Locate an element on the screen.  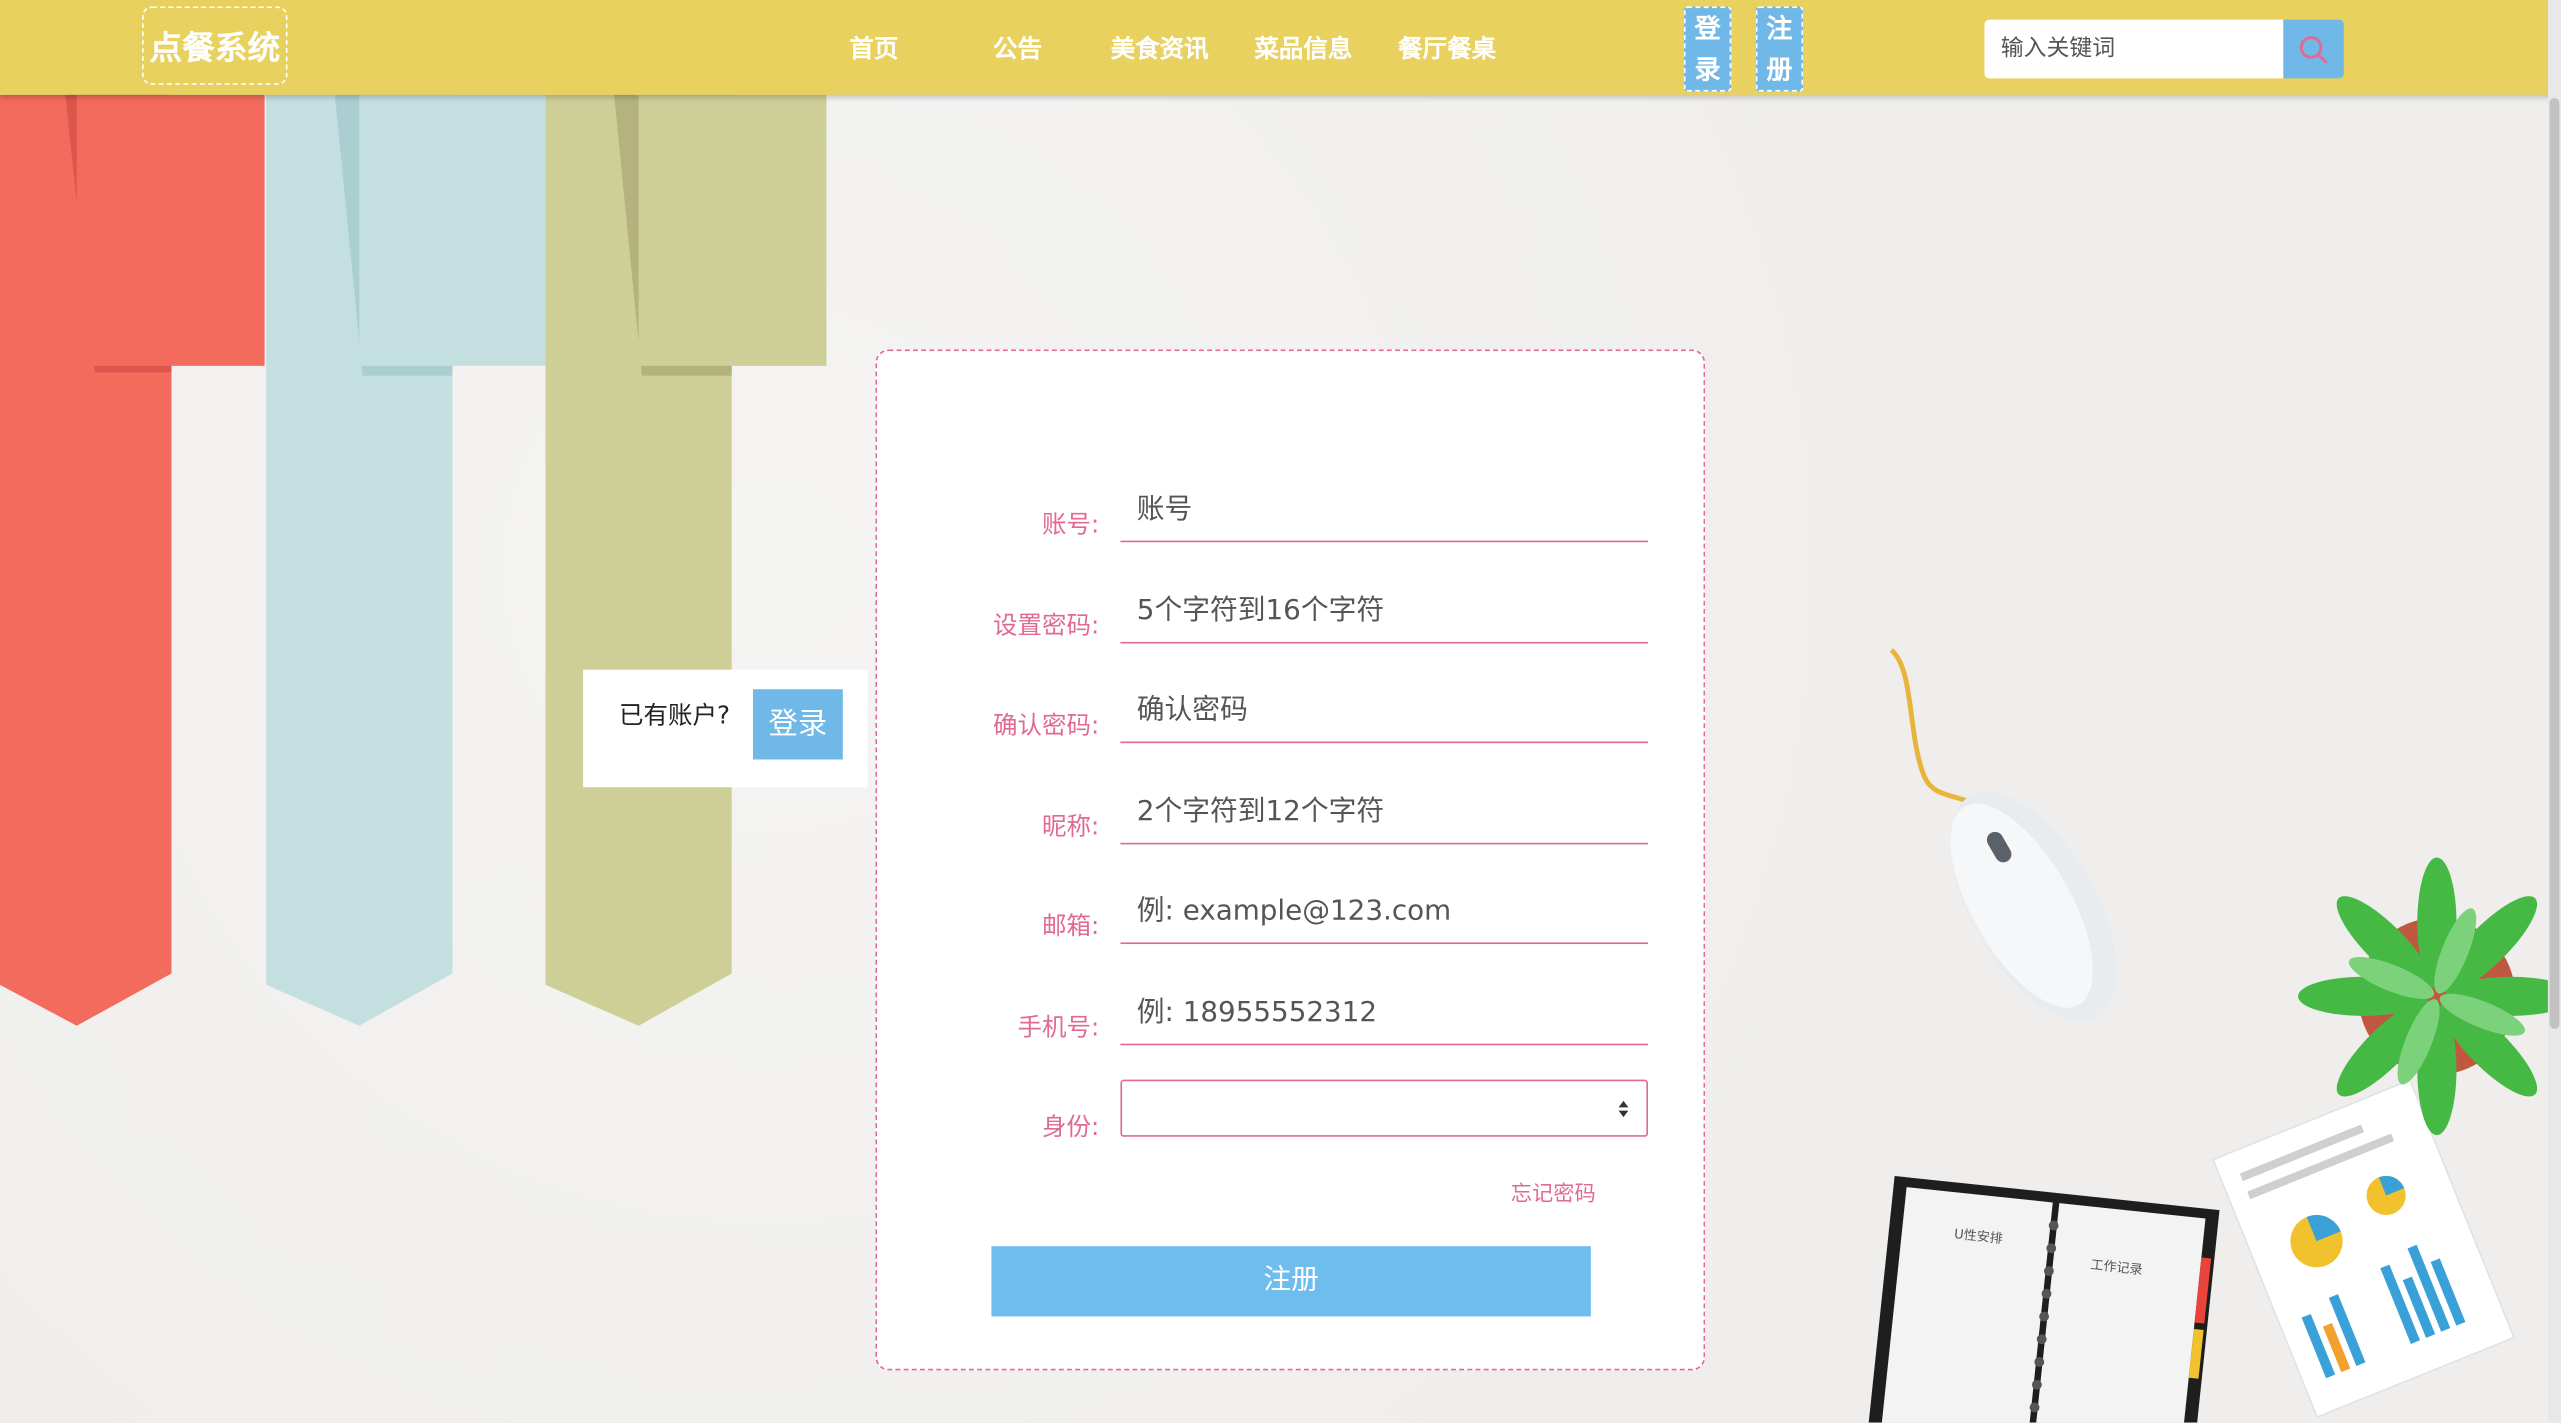
email-row: 邮箱: is located at coordinates (1292, 916).